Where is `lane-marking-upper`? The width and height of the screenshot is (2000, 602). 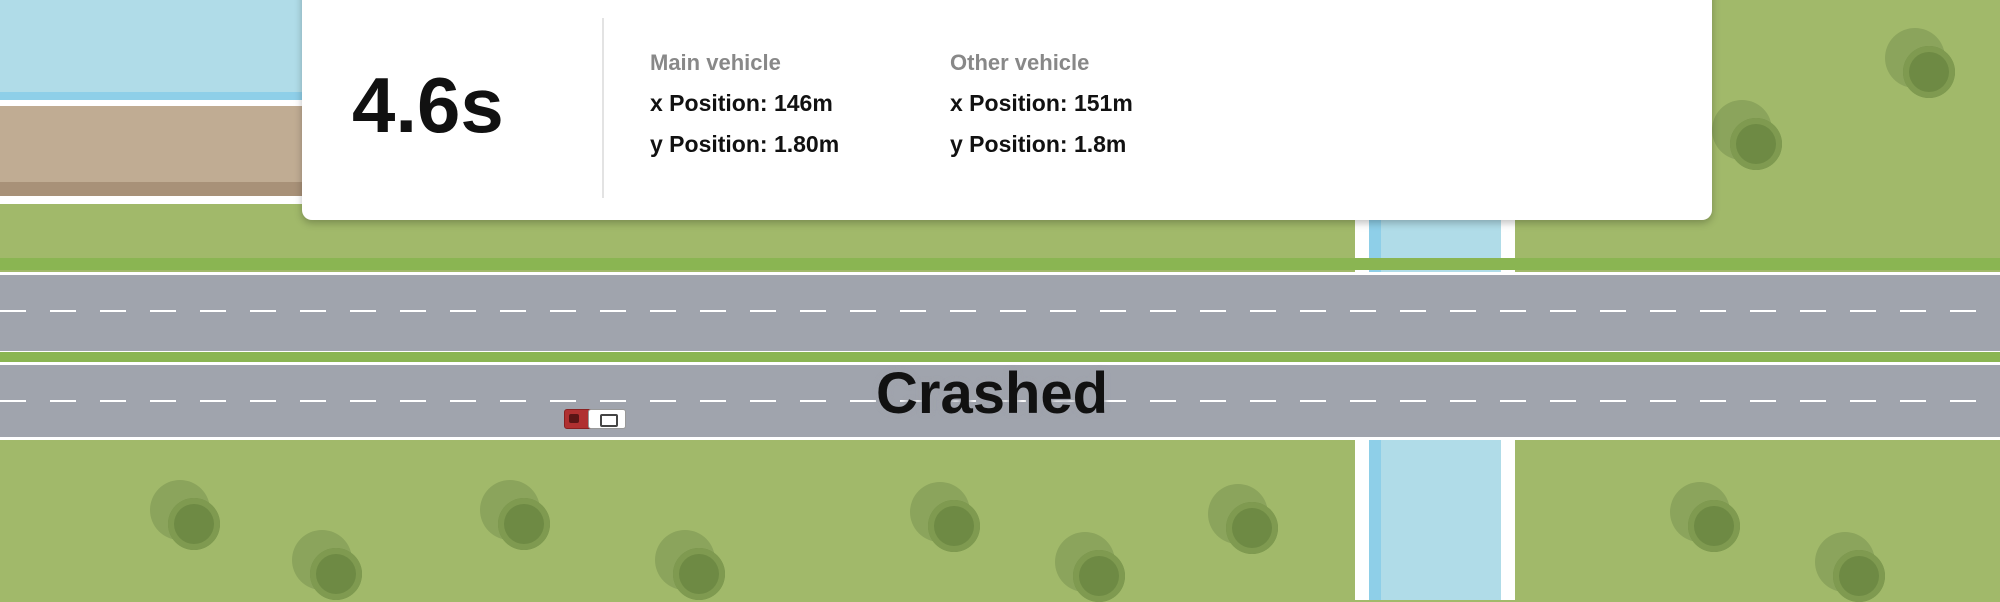 lane-marking-upper is located at coordinates (1000, 311).